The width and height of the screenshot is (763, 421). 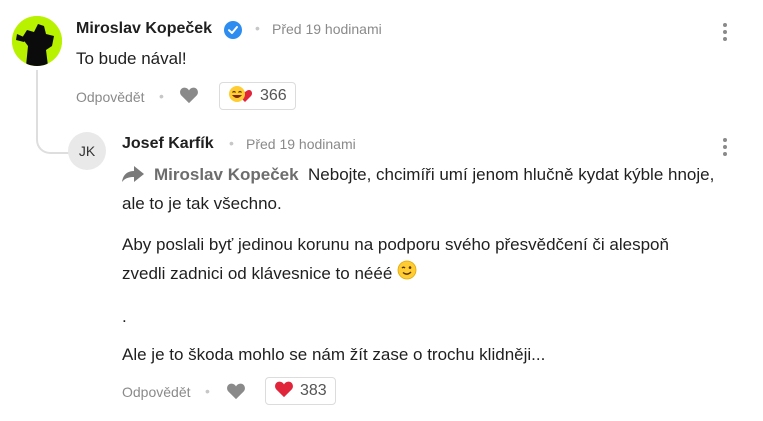 What do you see at coordinates (133, 176) in the screenshot?
I see `reply-to-arrow-icon` at bounding box center [133, 176].